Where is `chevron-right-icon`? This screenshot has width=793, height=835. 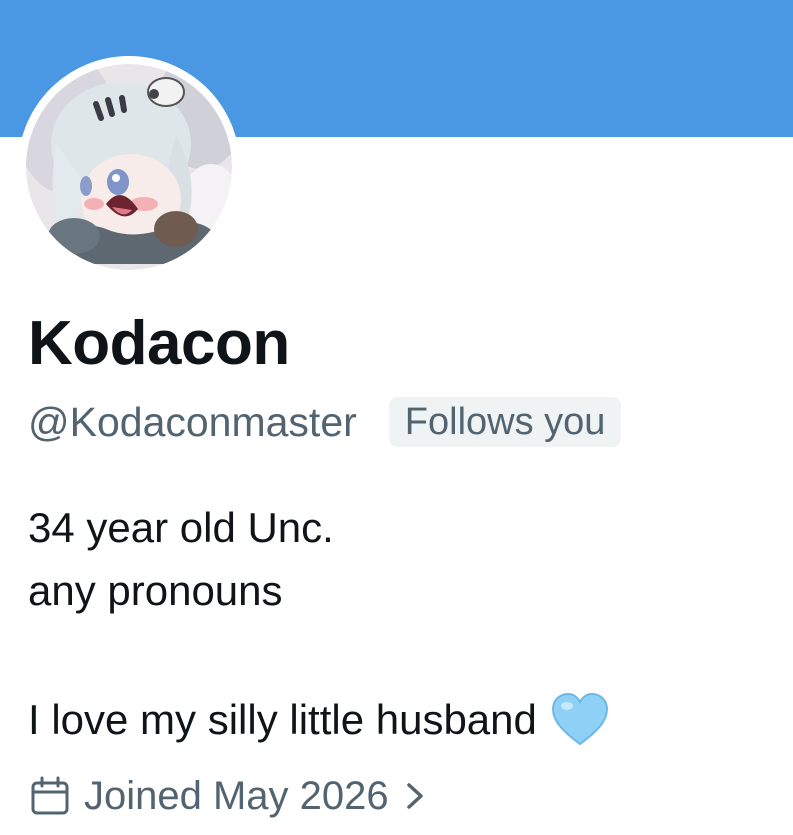 chevron-right-icon is located at coordinates (414, 796).